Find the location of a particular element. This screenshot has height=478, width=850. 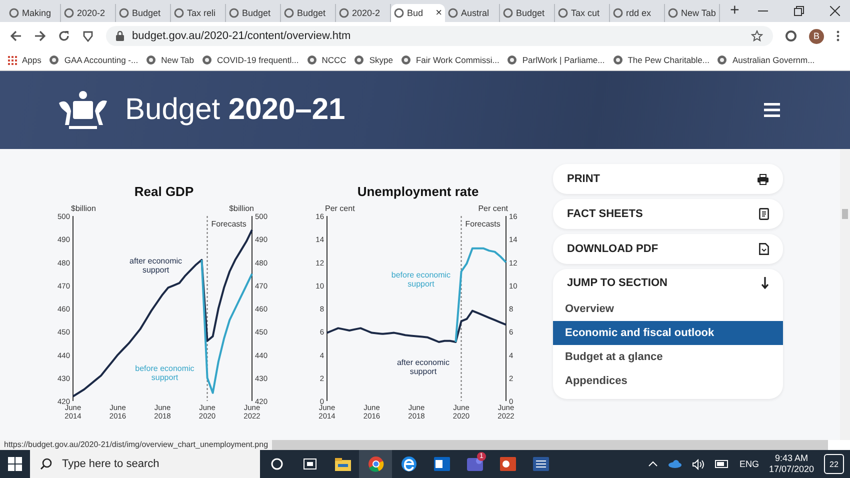

bookmark-link: New Tab is located at coordinates (170, 60).